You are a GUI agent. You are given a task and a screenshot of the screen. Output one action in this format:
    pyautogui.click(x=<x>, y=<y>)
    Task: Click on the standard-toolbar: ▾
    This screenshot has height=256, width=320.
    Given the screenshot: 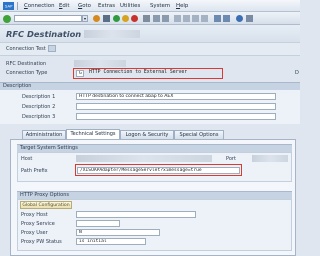 What is the action you would take?
    pyautogui.click(x=150, y=18)
    